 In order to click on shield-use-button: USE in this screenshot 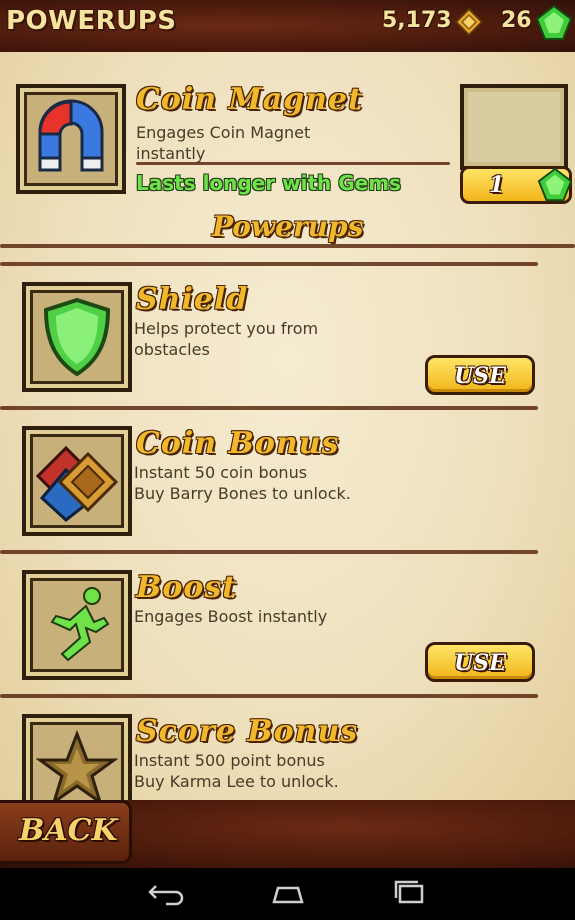, I will do `click(480, 375)`.